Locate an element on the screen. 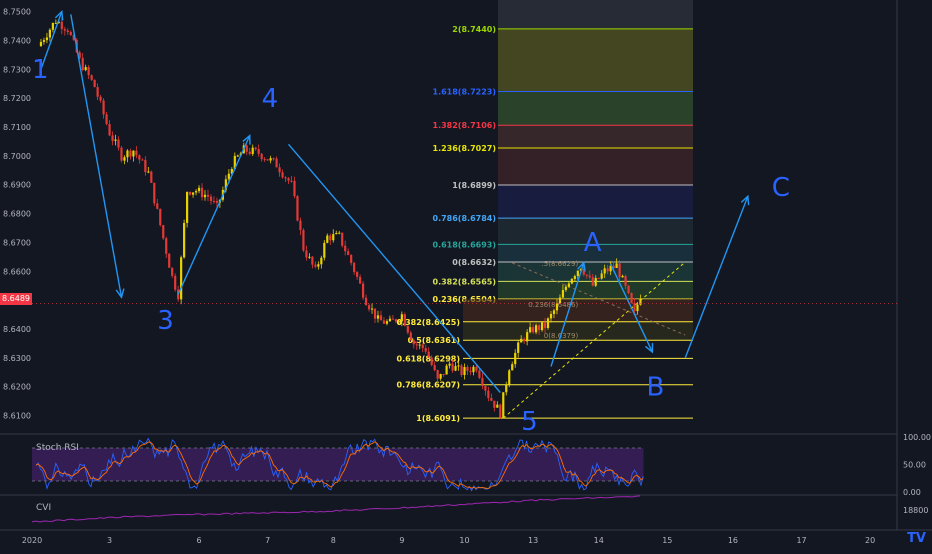 This screenshot has width=932, height=554. price-axis-tick: 8.7100 is located at coordinates (17, 127).